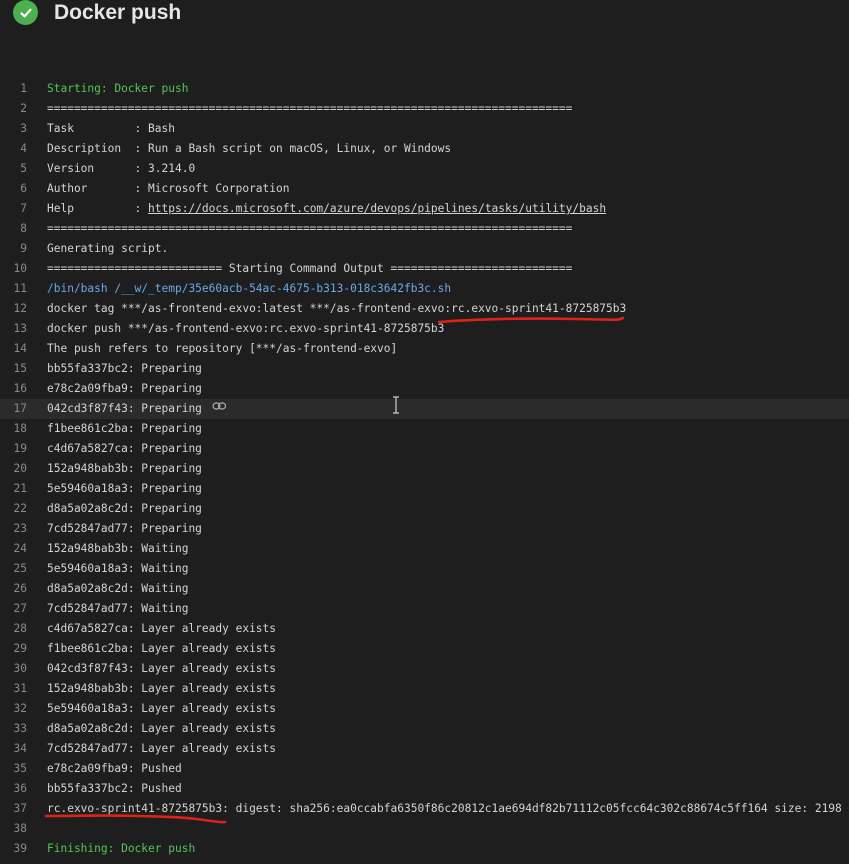 This screenshot has width=849, height=864. I want to click on line-content: 5e59460a18a3: Preparing, so click(124, 488).